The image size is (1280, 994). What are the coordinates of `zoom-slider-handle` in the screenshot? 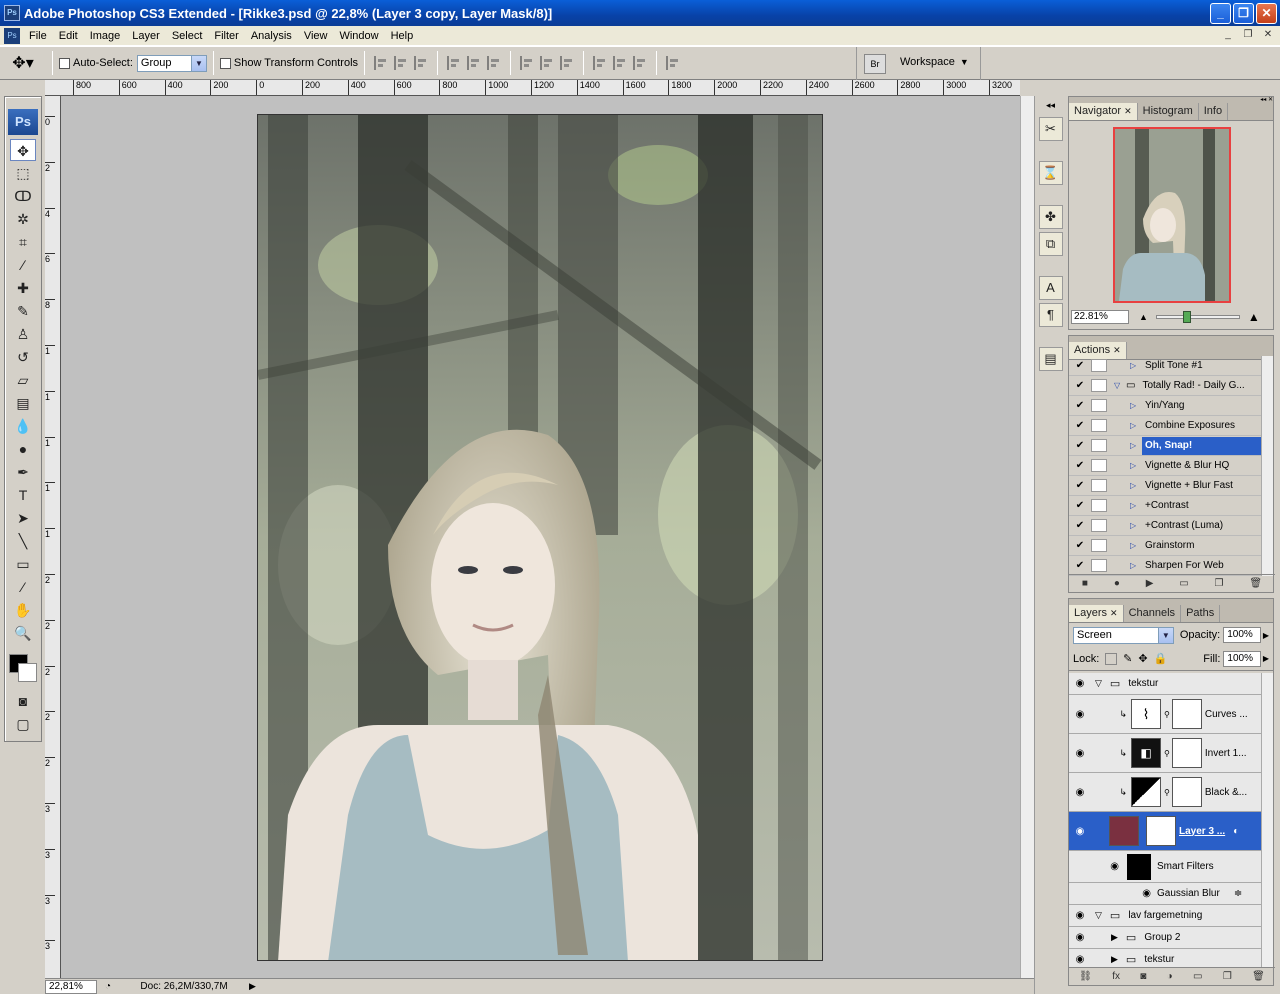 It's located at (1186, 317).